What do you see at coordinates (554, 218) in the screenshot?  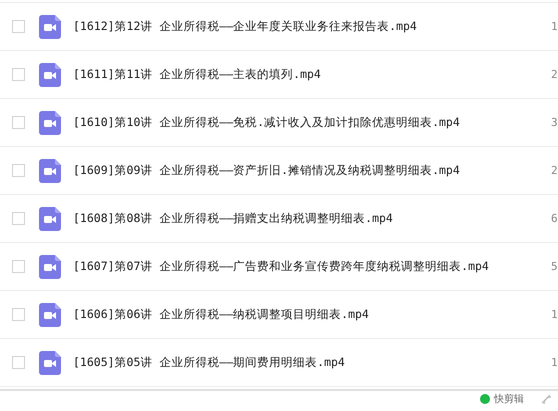 I see `table-cell: 6` at bounding box center [554, 218].